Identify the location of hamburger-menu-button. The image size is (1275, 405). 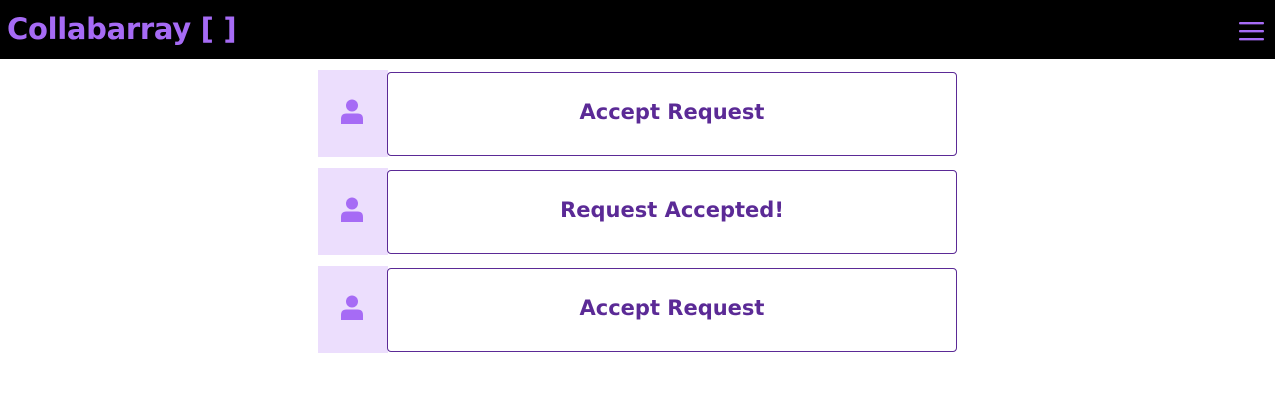
(1251, 32).